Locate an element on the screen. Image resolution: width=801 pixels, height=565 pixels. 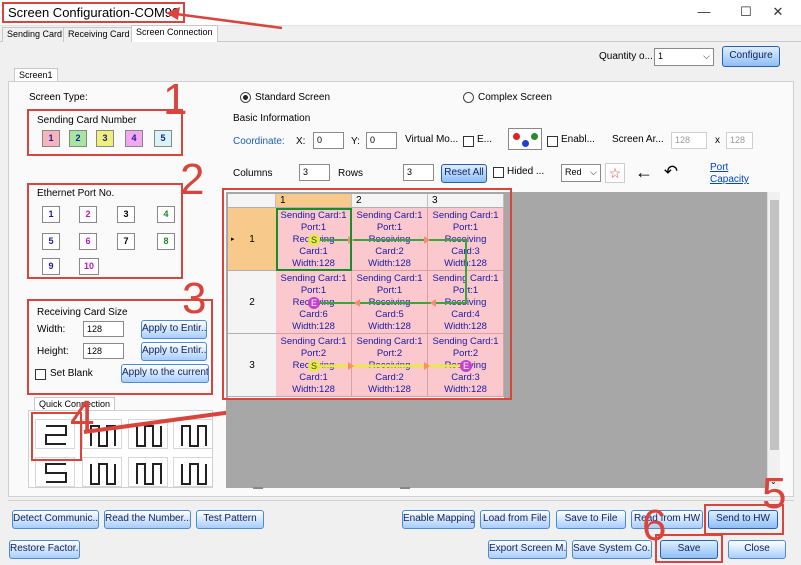
tab-screen1: Screen1 is located at coordinates (36, 74).